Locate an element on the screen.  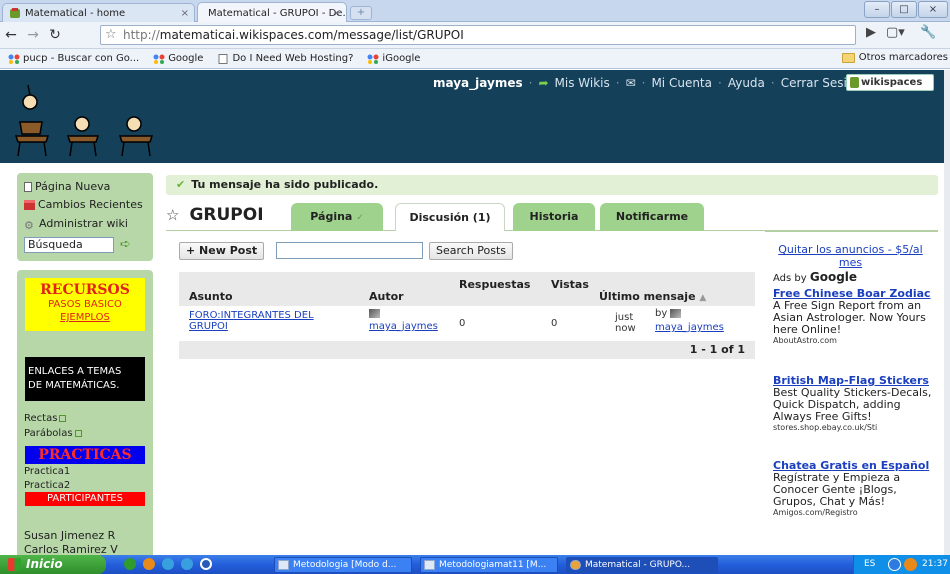
minimize-button: – is located at coordinates (877, 9).